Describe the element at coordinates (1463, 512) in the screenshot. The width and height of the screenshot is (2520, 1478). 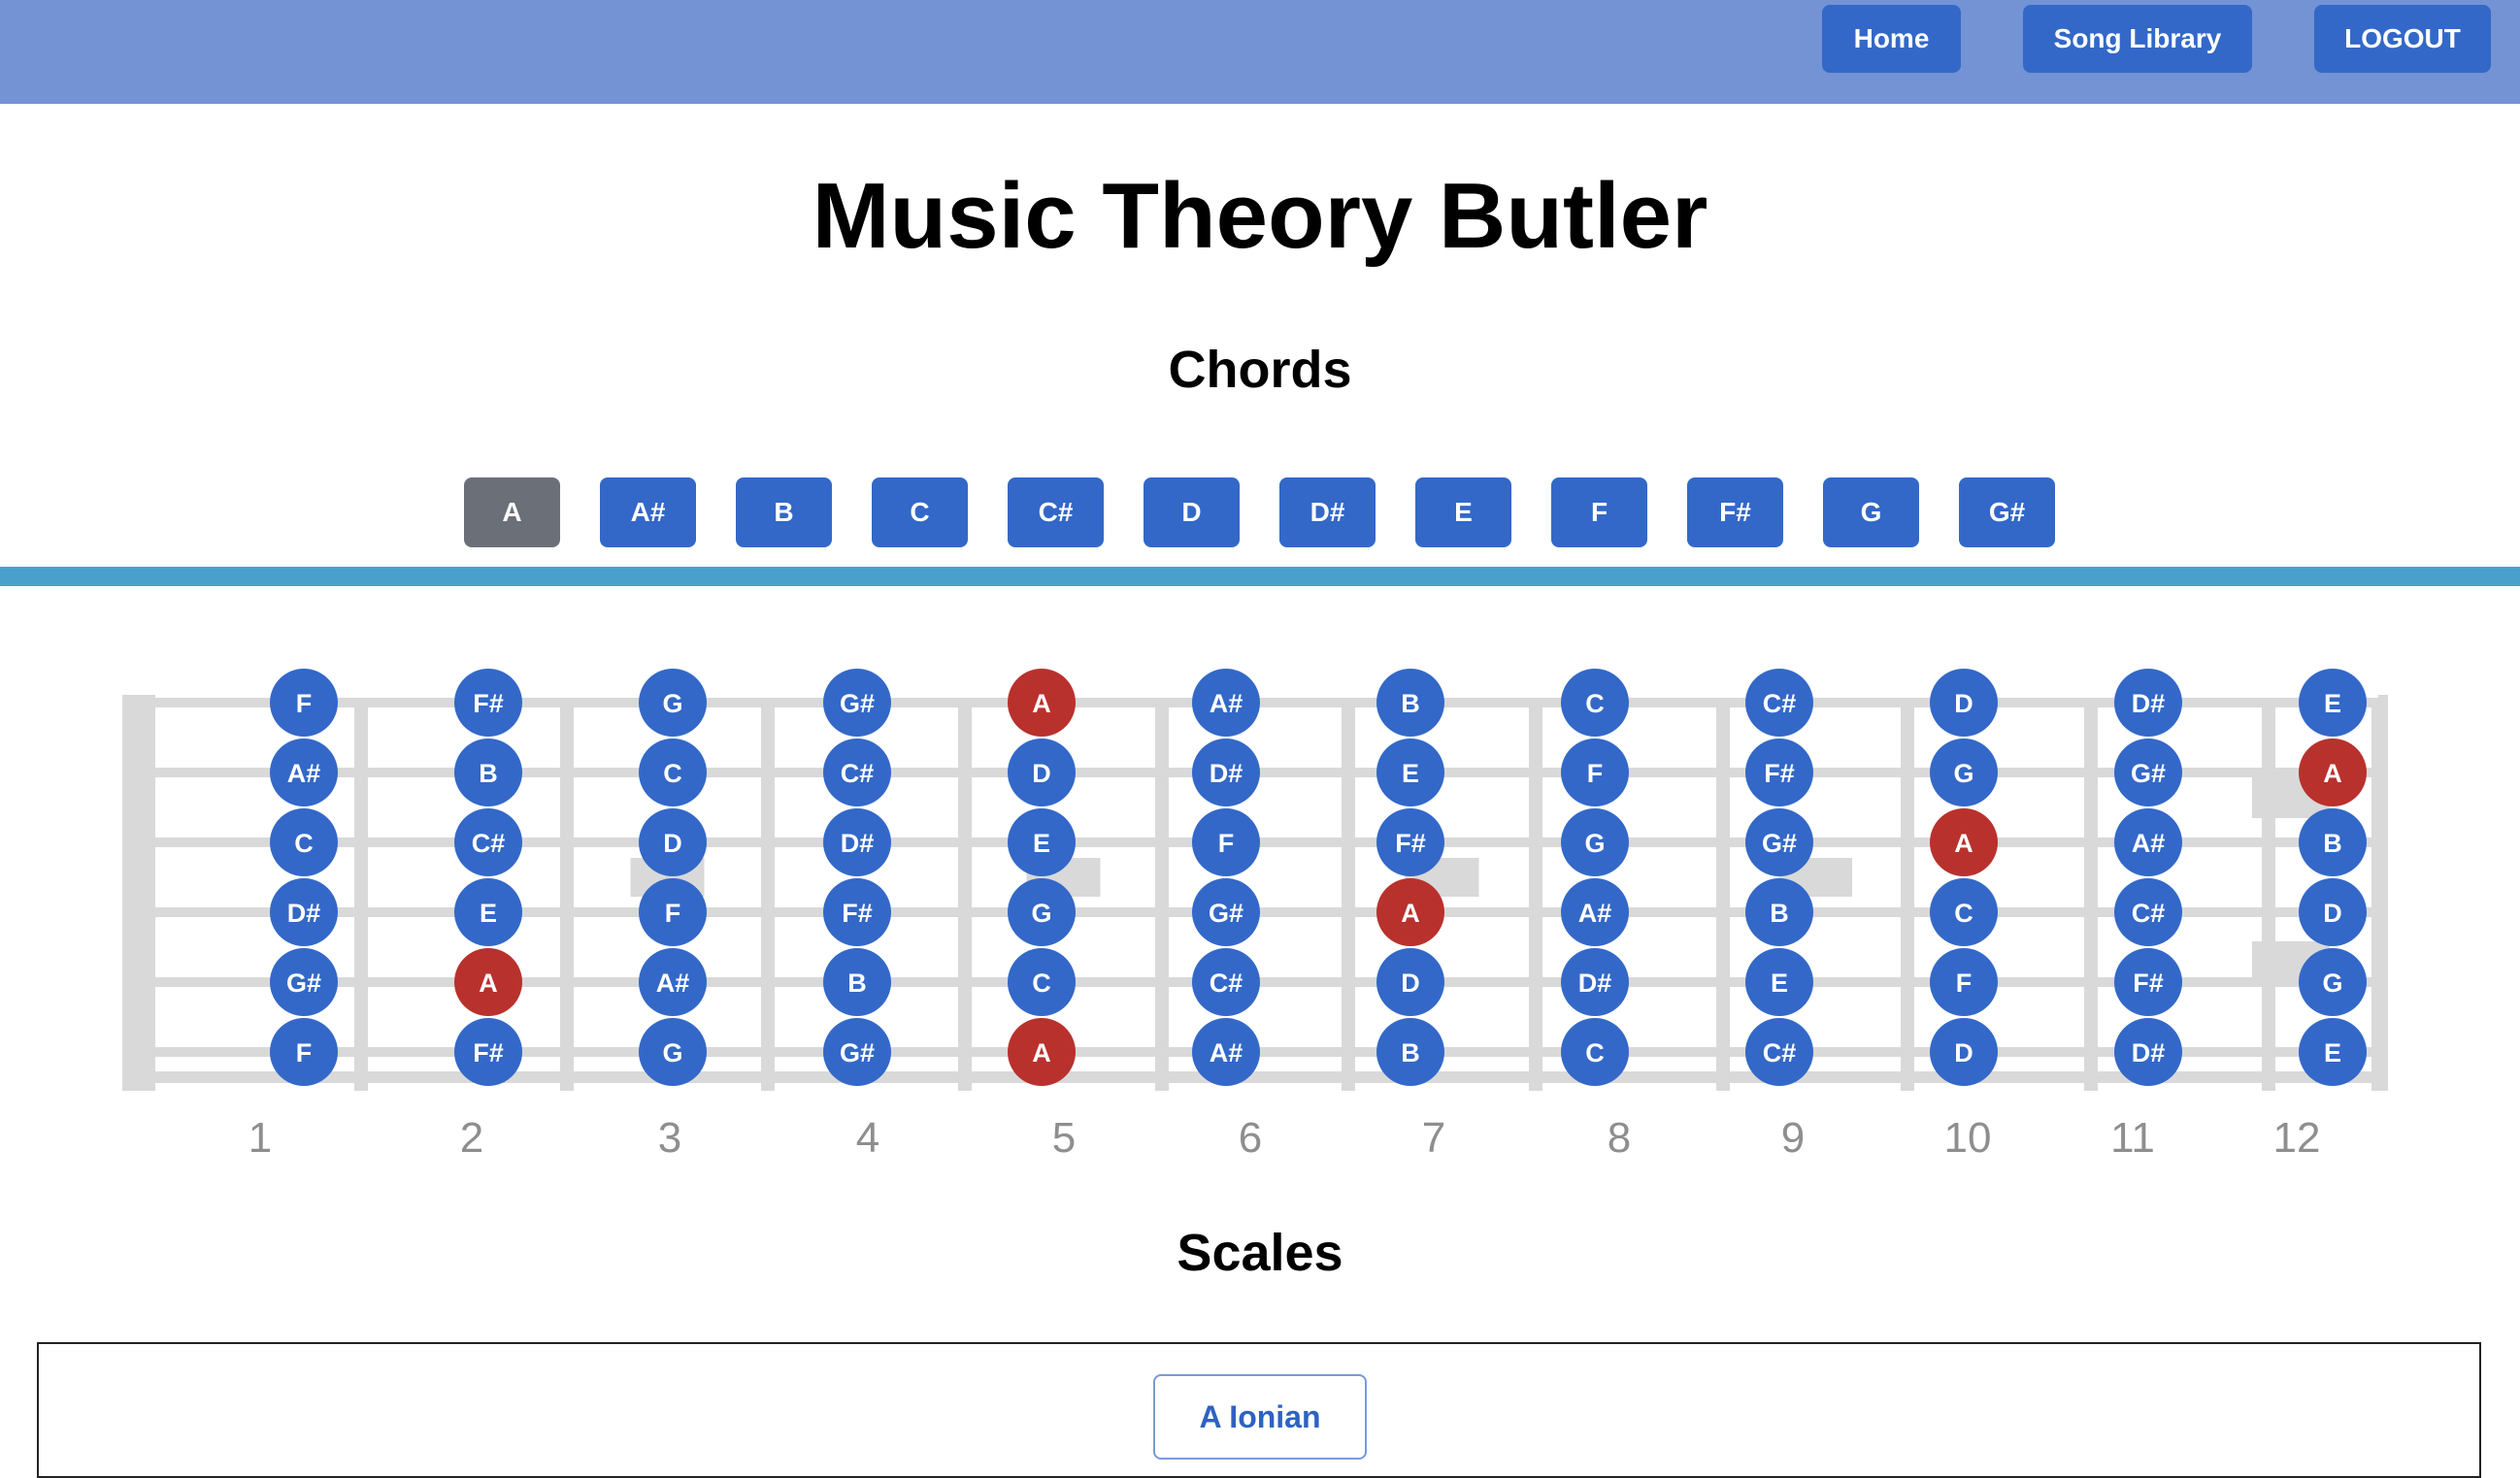
I see `chord-button-e: E` at that location.